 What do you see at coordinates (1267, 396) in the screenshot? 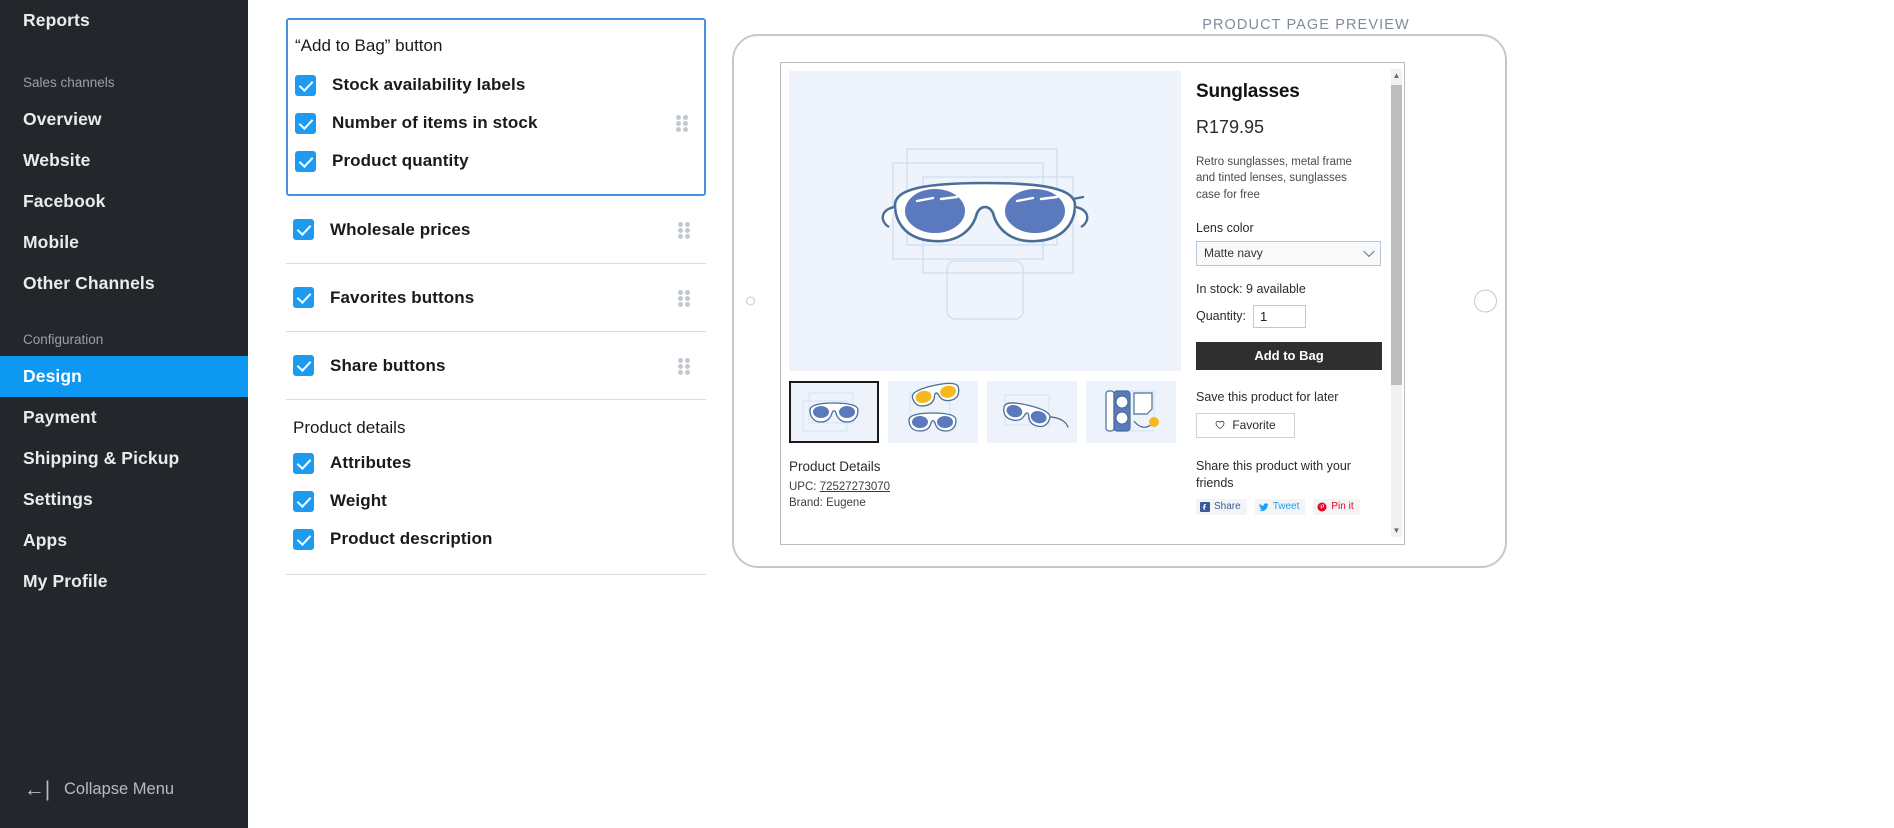
I see `save-for-later-text: Save this product for later` at bounding box center [1267, 396].